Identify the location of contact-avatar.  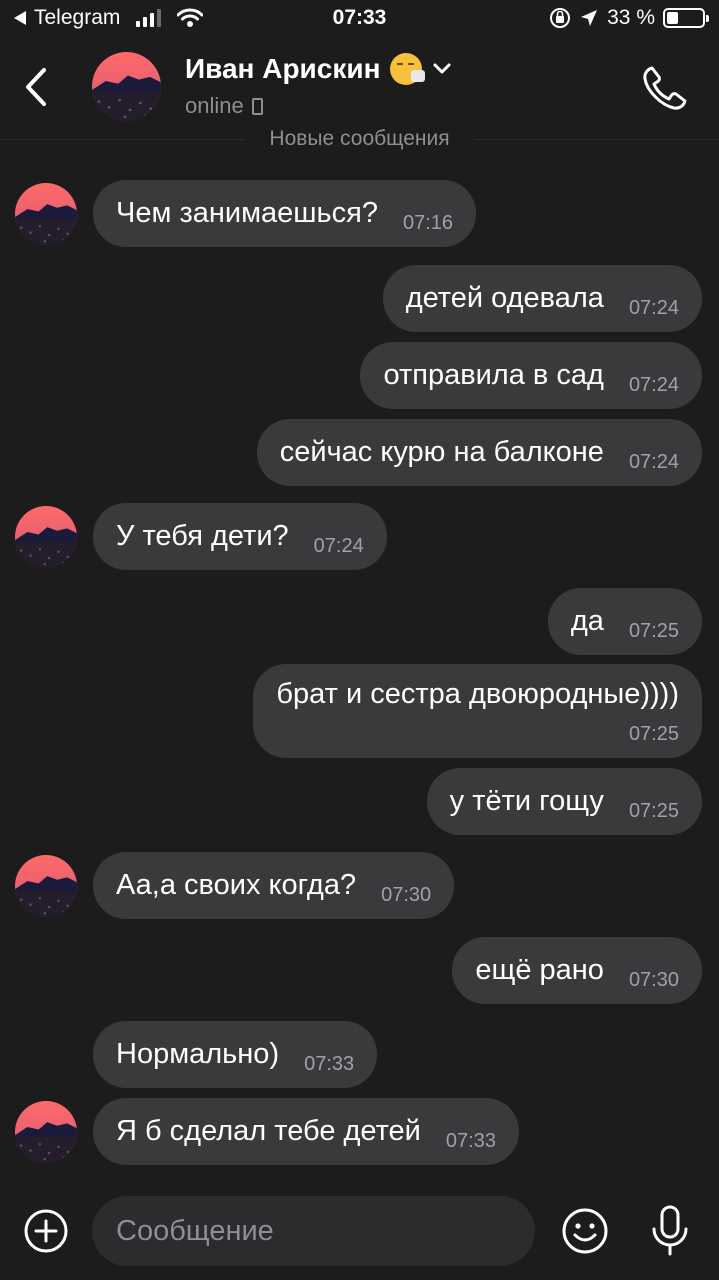
(126, 86).